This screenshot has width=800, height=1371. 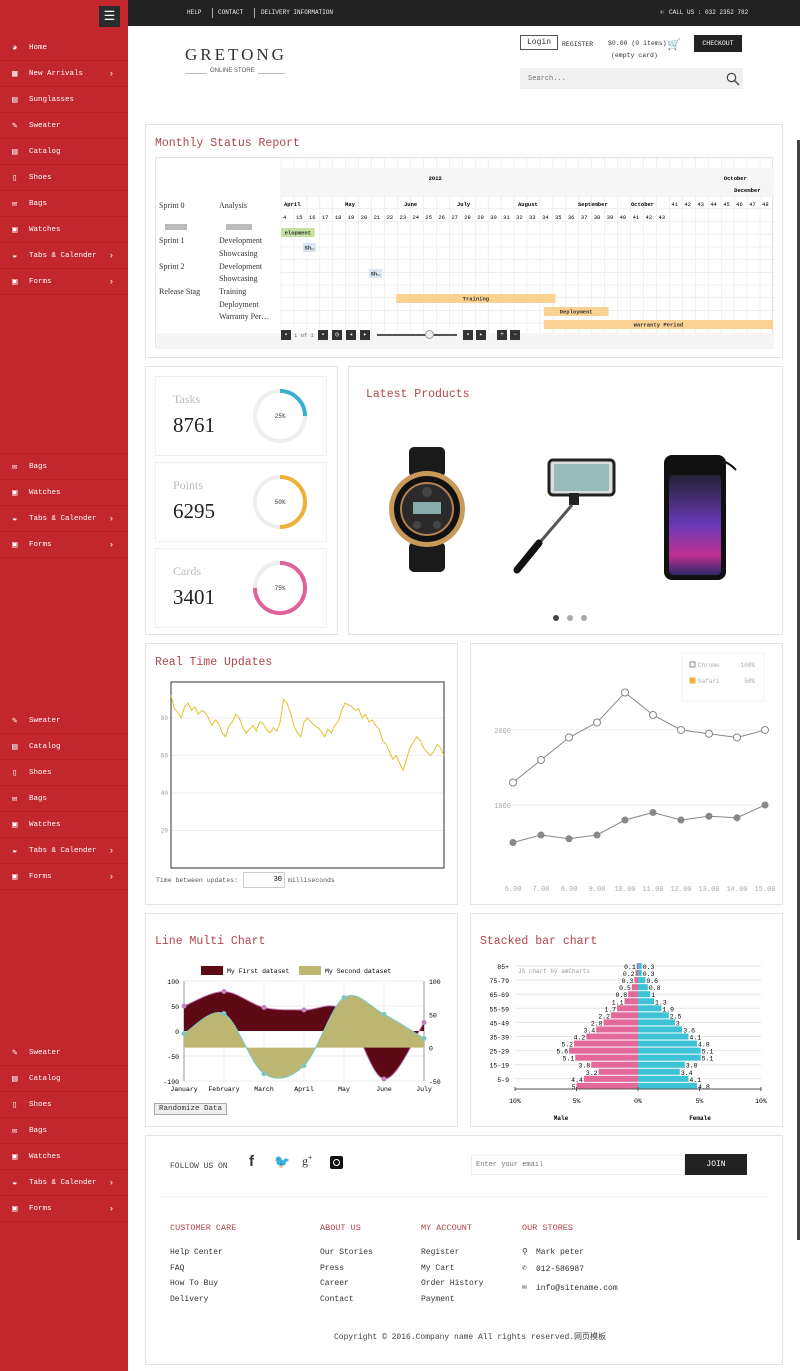 What do you see at coordinates (417, 335) in the screenshot?
I see `zoom-slider` at bounding box center [417, 335].